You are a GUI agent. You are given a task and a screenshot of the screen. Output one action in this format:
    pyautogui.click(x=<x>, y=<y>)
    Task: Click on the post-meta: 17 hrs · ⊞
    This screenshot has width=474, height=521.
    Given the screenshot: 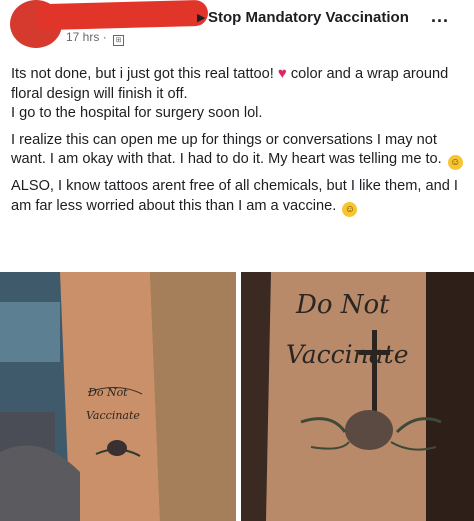 What is the action you would take?
    pyautogui.click(x=95, y=38)
    